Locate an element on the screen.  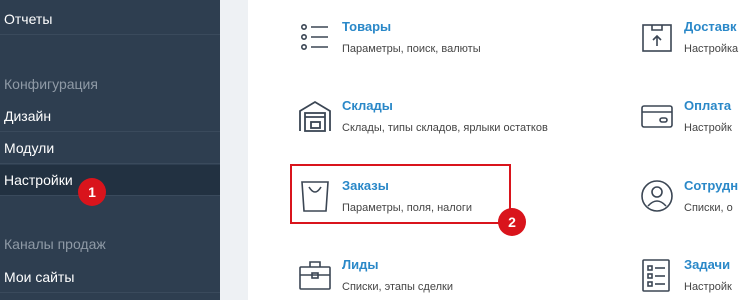
sidebar-section-channels: Каналы продаж is located at coordinates (110, 244).